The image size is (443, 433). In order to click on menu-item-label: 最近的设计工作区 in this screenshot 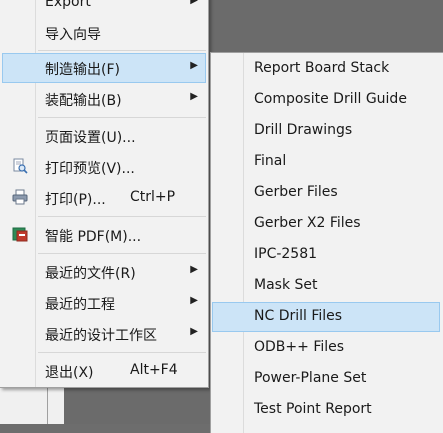, I will do `click(101, 336)`.